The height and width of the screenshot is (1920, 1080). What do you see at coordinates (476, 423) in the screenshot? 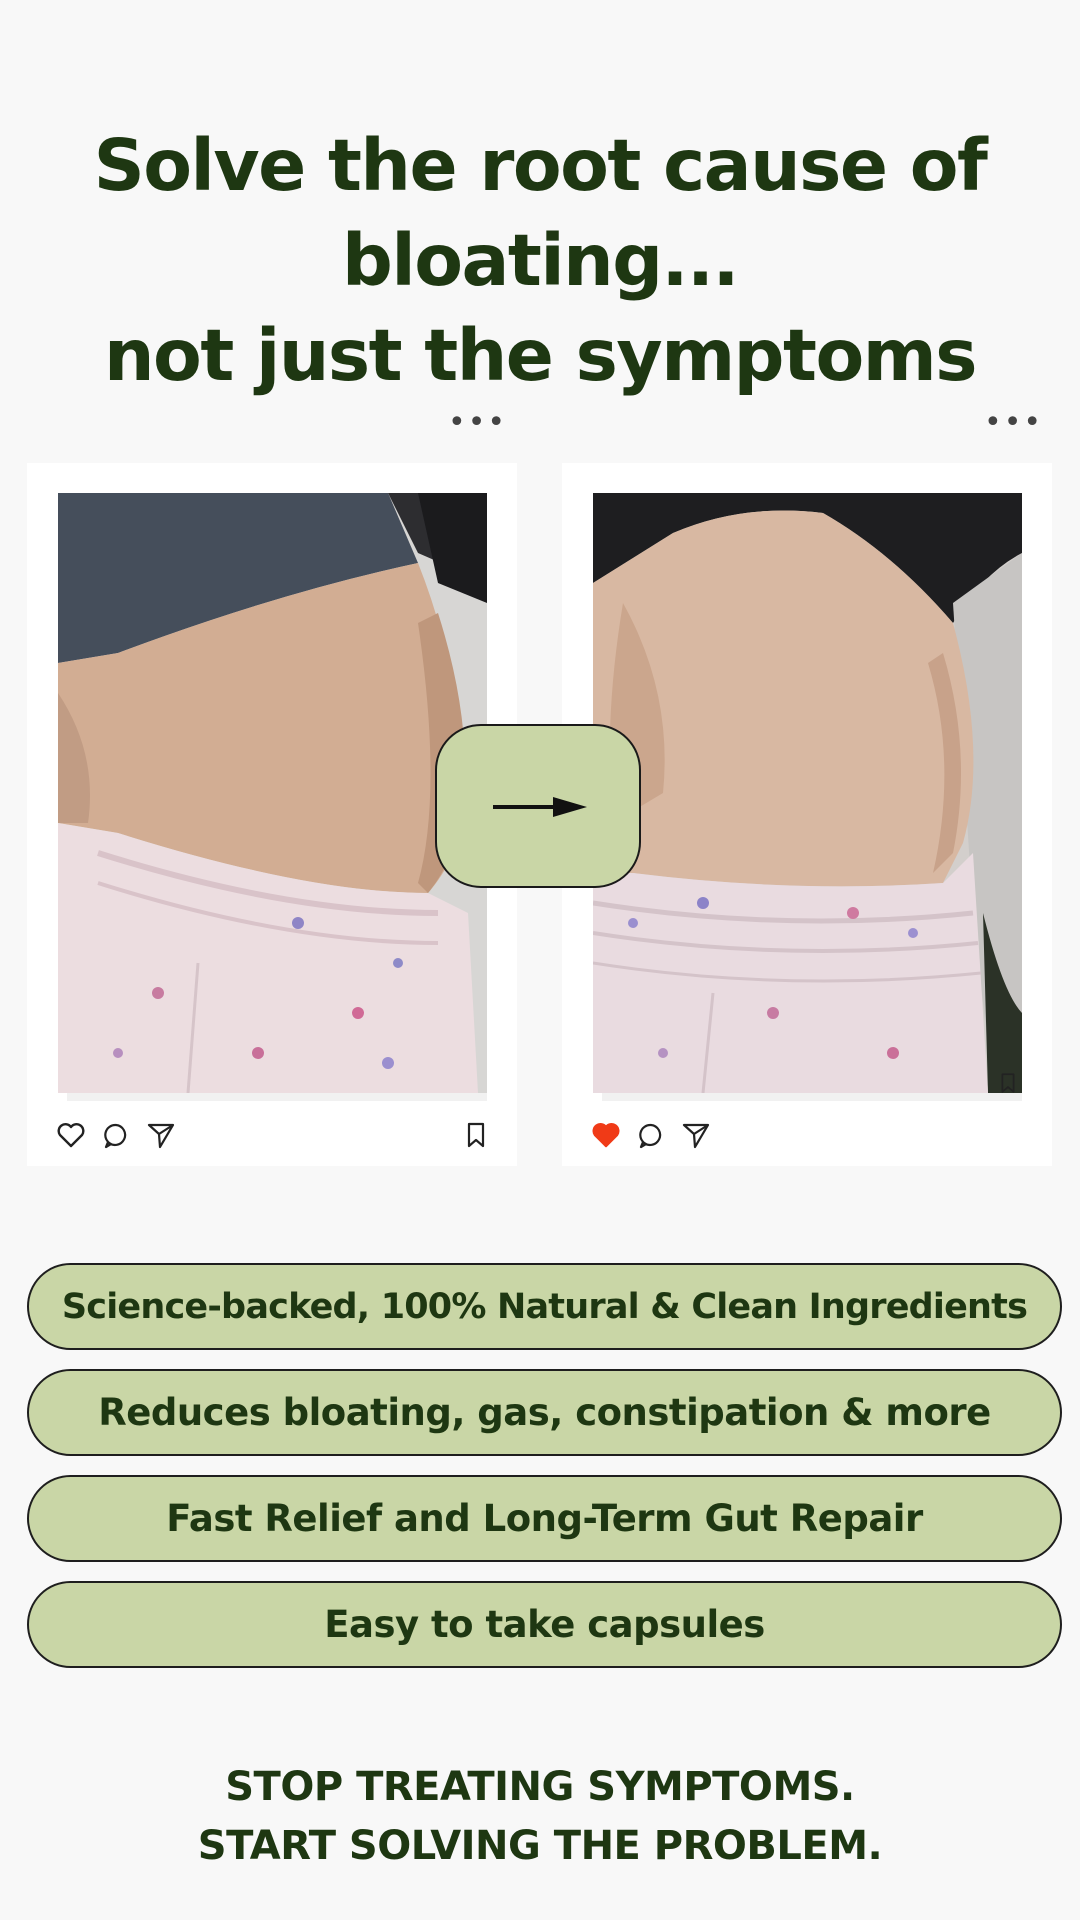
I see `before-post-more-icon: •••` at bounding box center [476, 423].